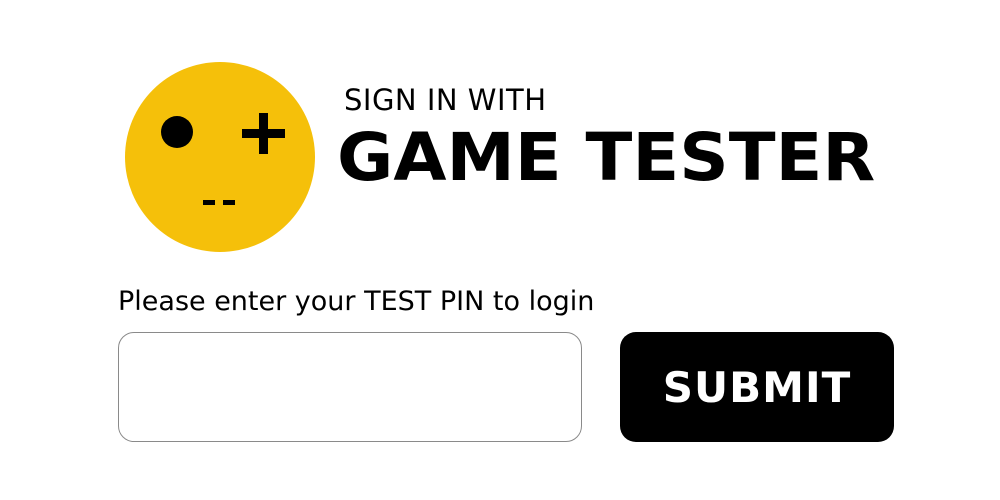 Image resolution: width=1000 pixels, height=500 pixels. Describe the element at coordinates (350, 387) in the screenshot. I see `test-pin-input` at that location.